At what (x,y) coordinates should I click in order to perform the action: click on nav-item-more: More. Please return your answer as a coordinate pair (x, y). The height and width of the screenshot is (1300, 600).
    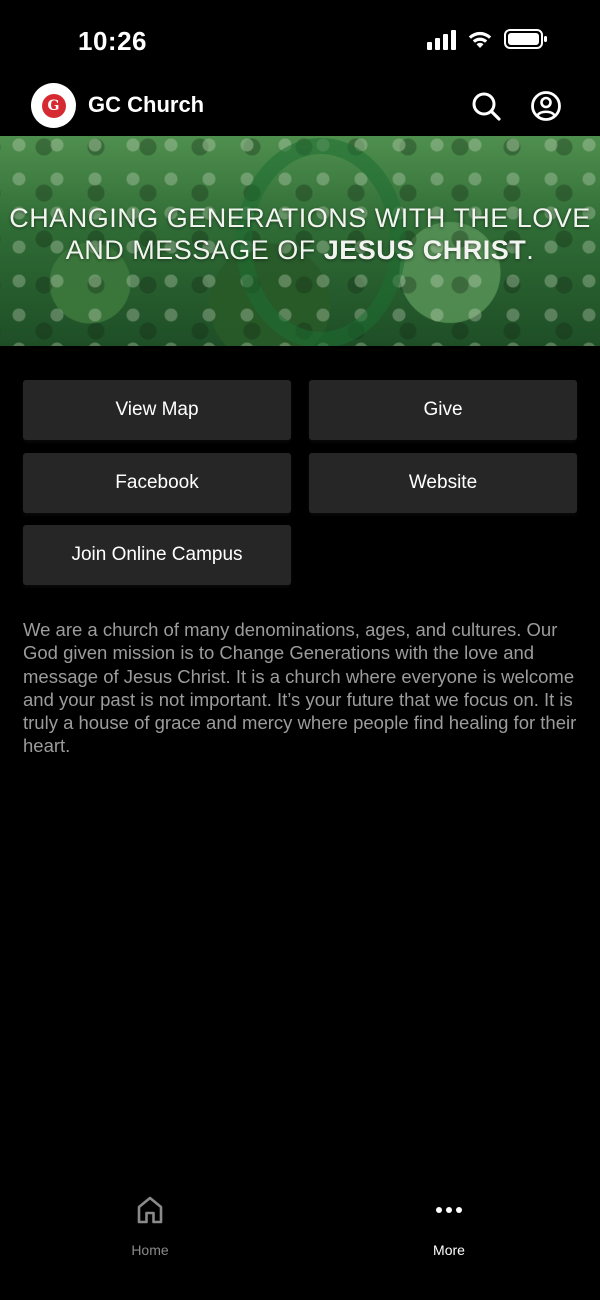
    Looking at the image, I should click on (449, 1226).